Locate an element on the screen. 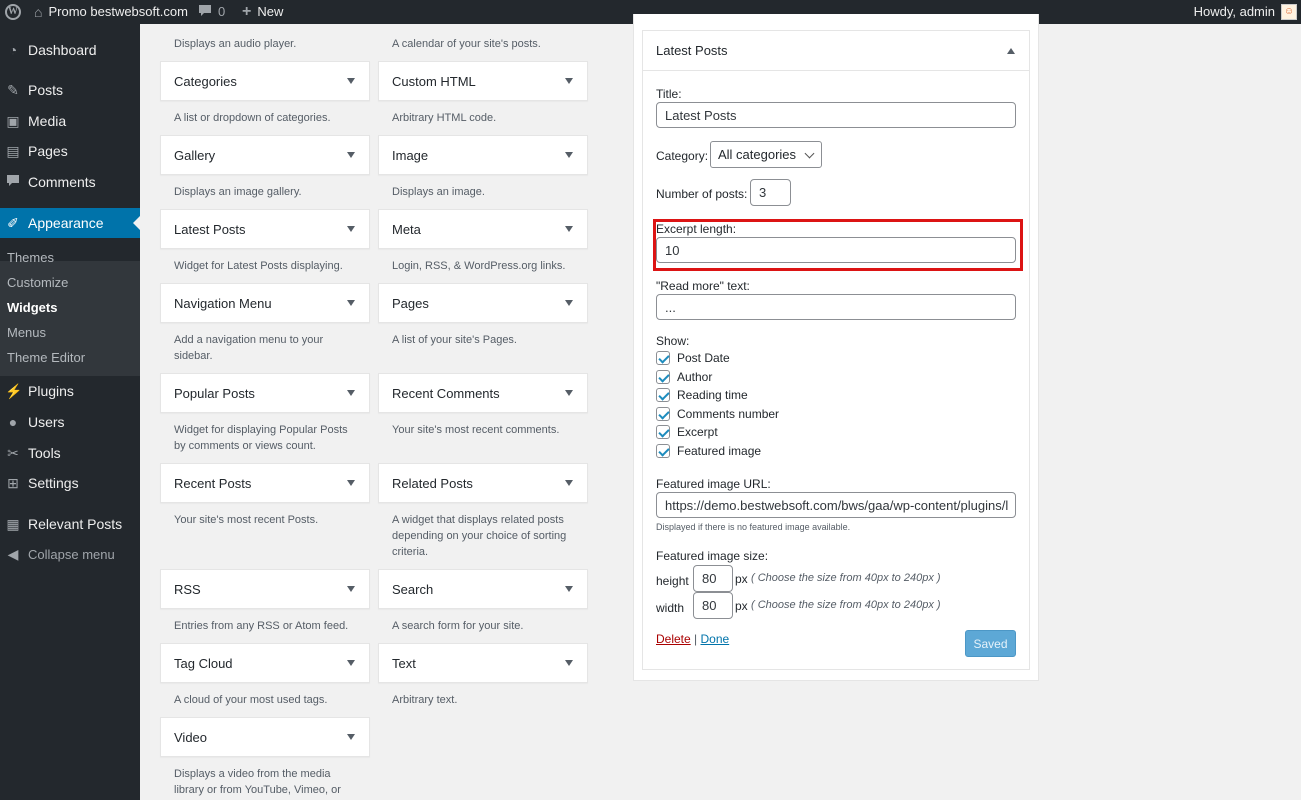 This screenshot has height=800, width=1301. widget-text: Text is located at coordinates (483, 663).